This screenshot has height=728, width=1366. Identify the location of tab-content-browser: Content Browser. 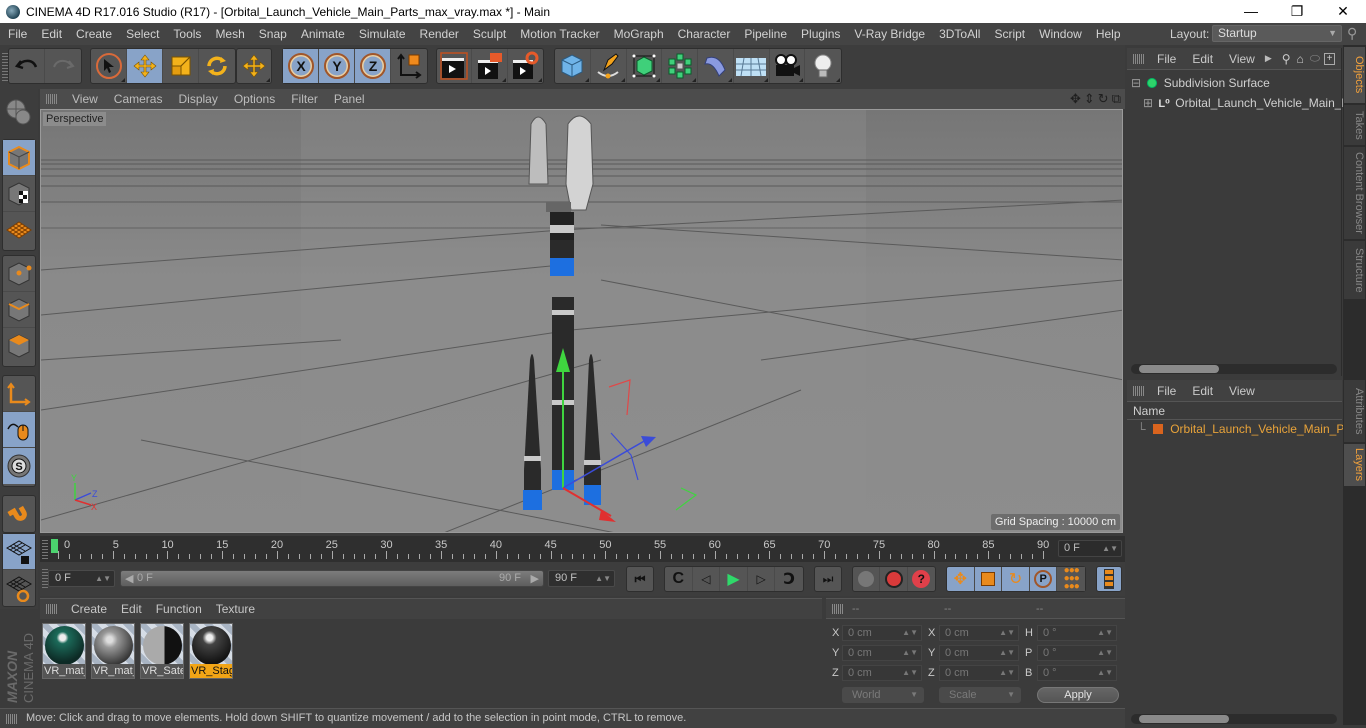
(1354, 193).